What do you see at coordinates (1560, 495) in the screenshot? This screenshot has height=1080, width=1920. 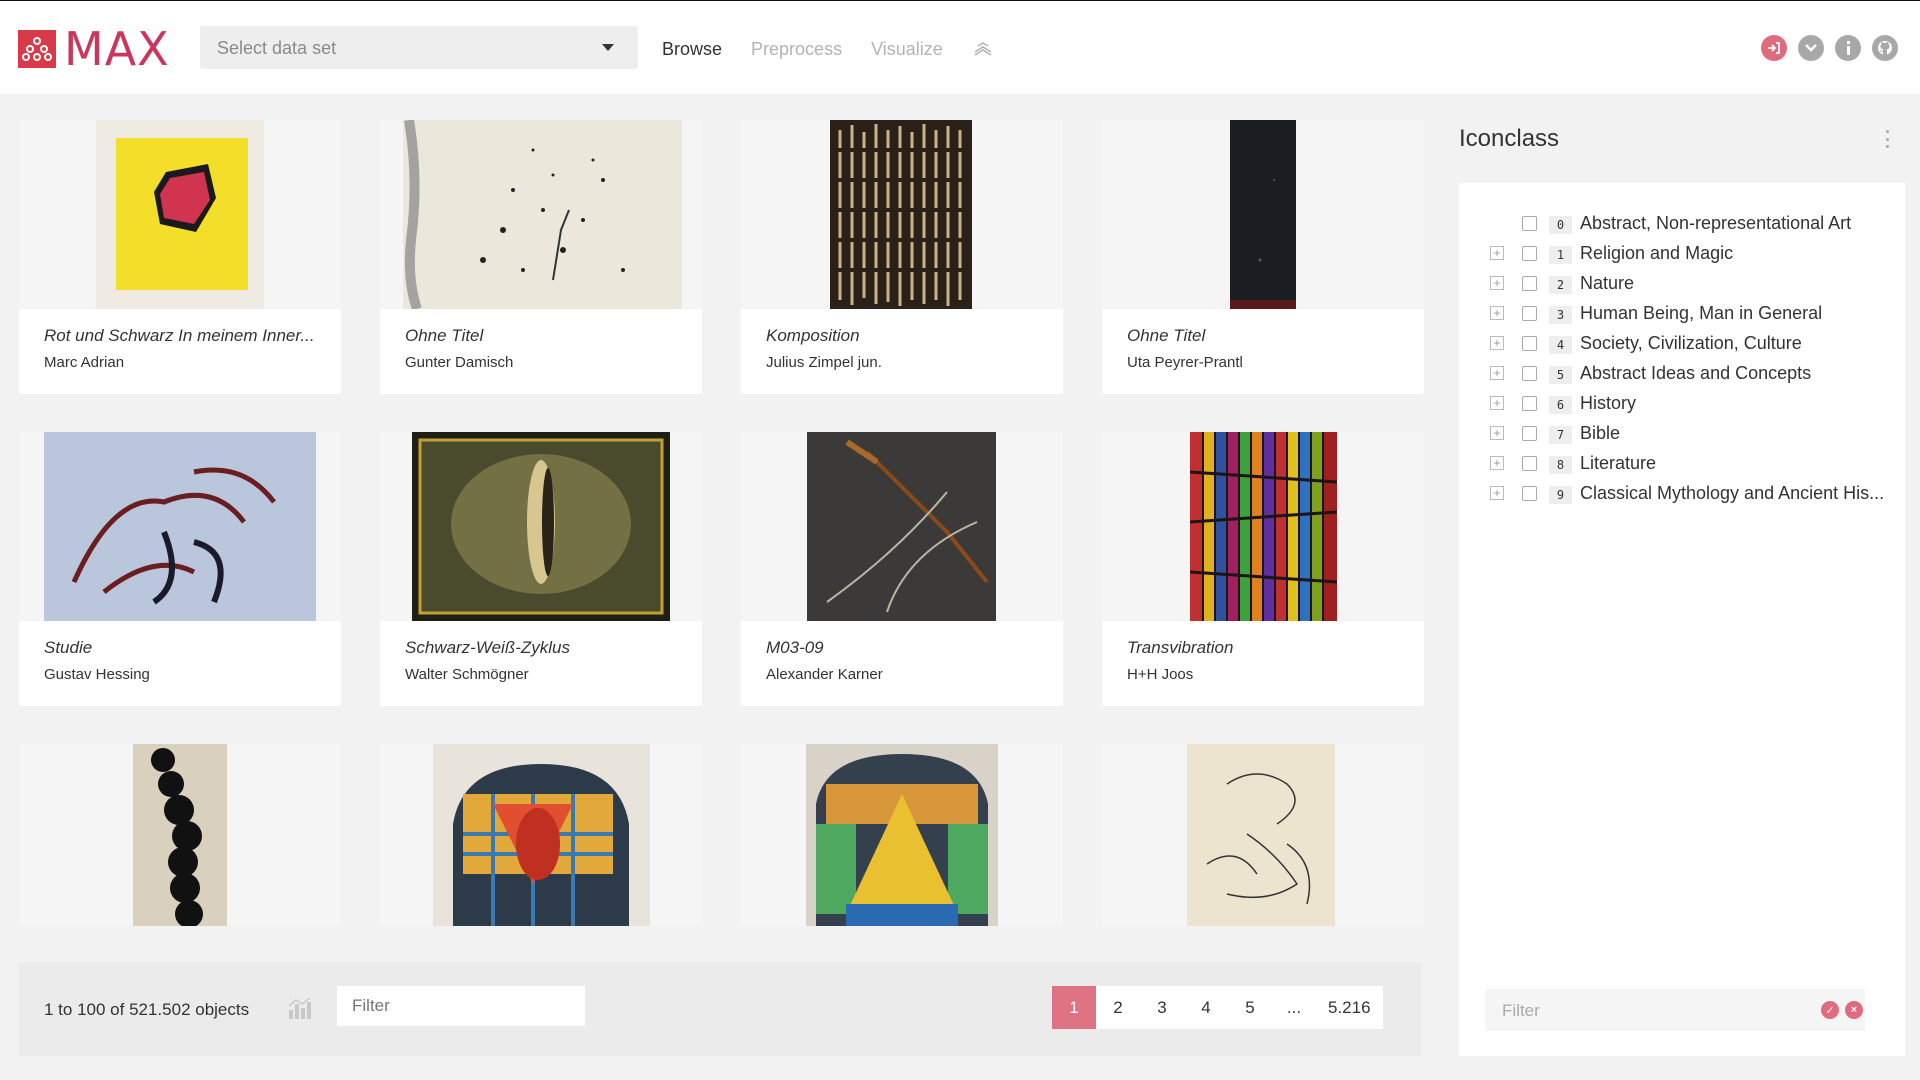 I see `notation-badge: 9` at bounding box center [1560, 495].